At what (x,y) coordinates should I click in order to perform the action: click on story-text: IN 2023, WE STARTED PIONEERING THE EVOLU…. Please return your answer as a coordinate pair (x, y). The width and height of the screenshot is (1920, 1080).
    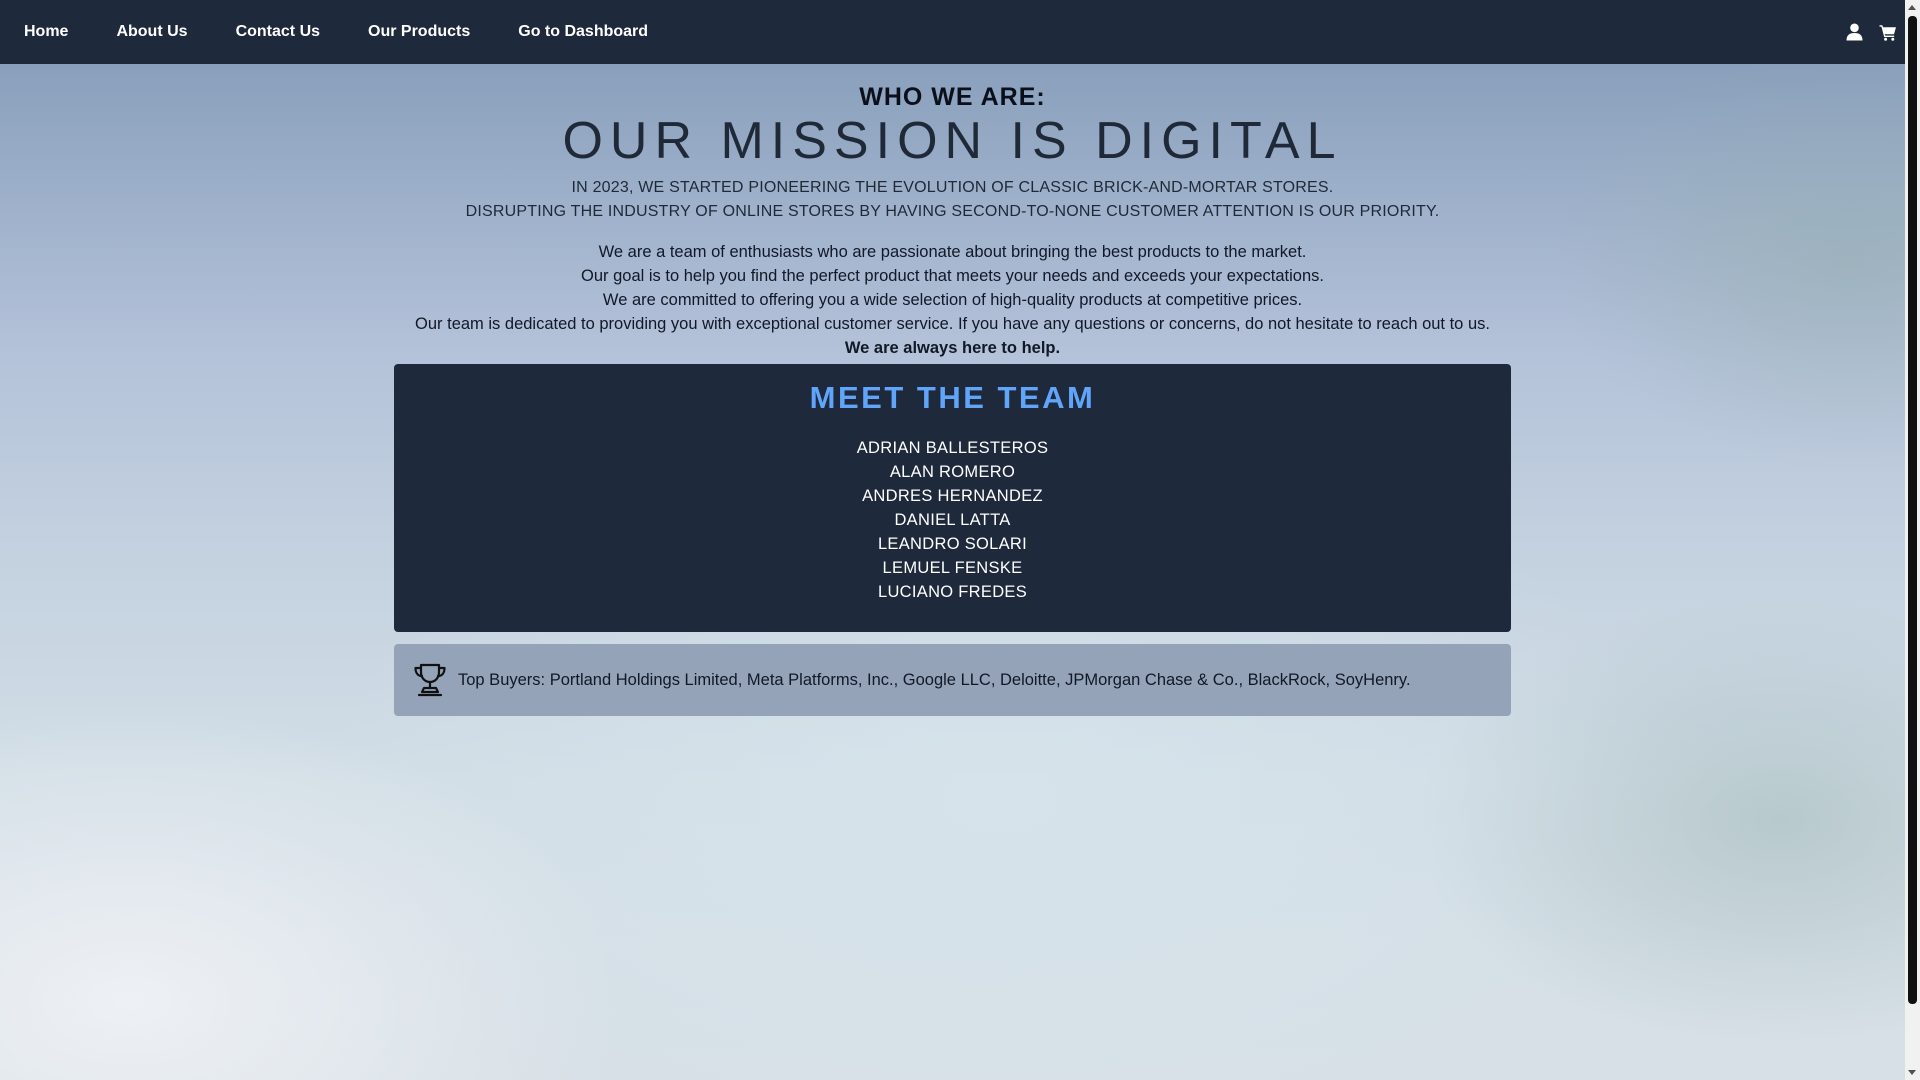
    Looking at the image, I should click on (952, 200).